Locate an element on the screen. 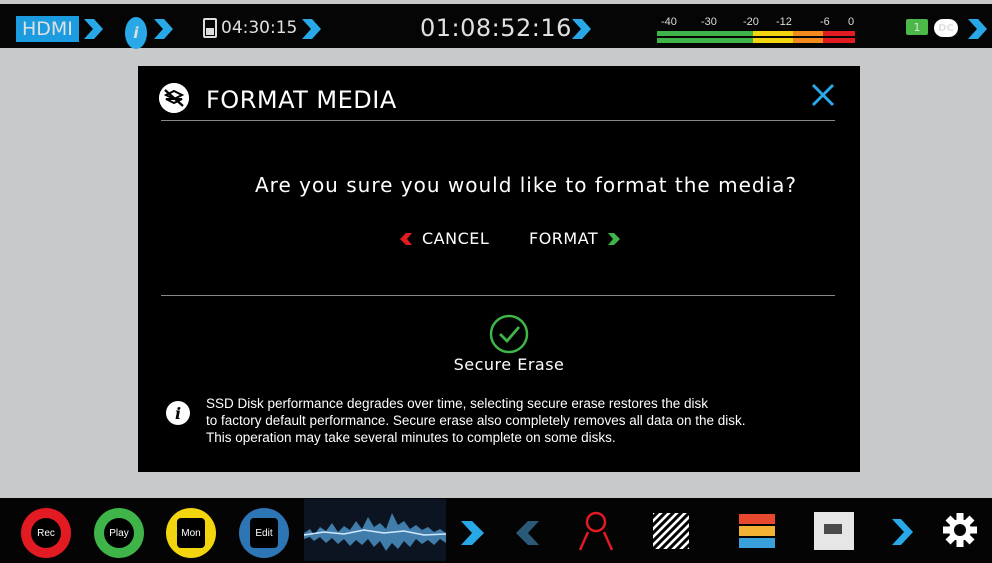 The height and width of the screenshot is (563, 992). meter-bar-left is located at coordinates (756, 33).